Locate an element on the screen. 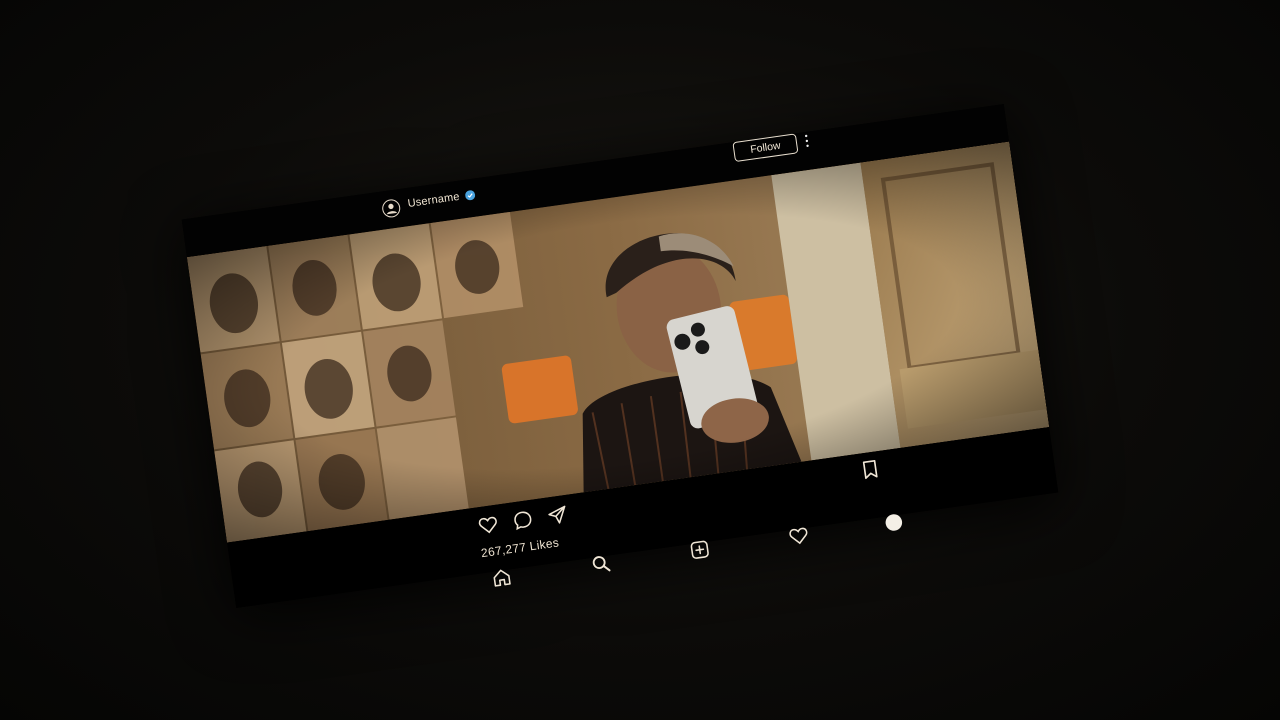 This screenshot has width=1280, height=720. activity-heart-icon is located at coordinates (798, 535).